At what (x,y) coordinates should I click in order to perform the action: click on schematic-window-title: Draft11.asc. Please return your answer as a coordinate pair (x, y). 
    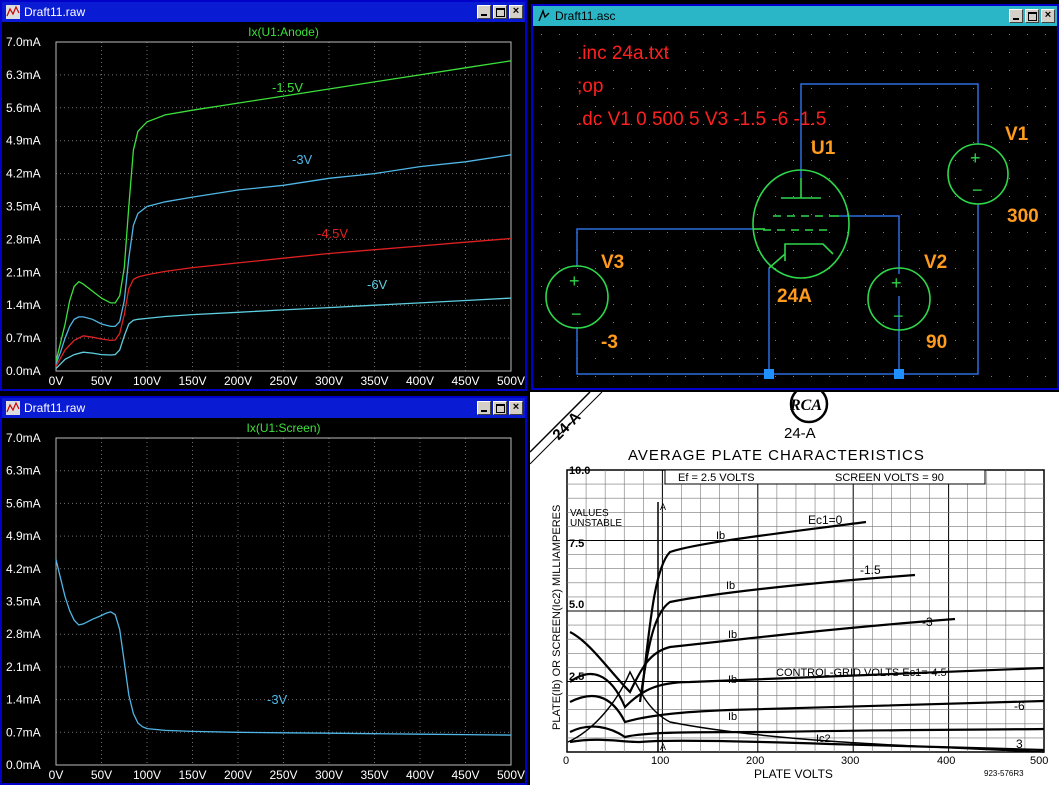
    Looking at the image, I should click on (585, 16).